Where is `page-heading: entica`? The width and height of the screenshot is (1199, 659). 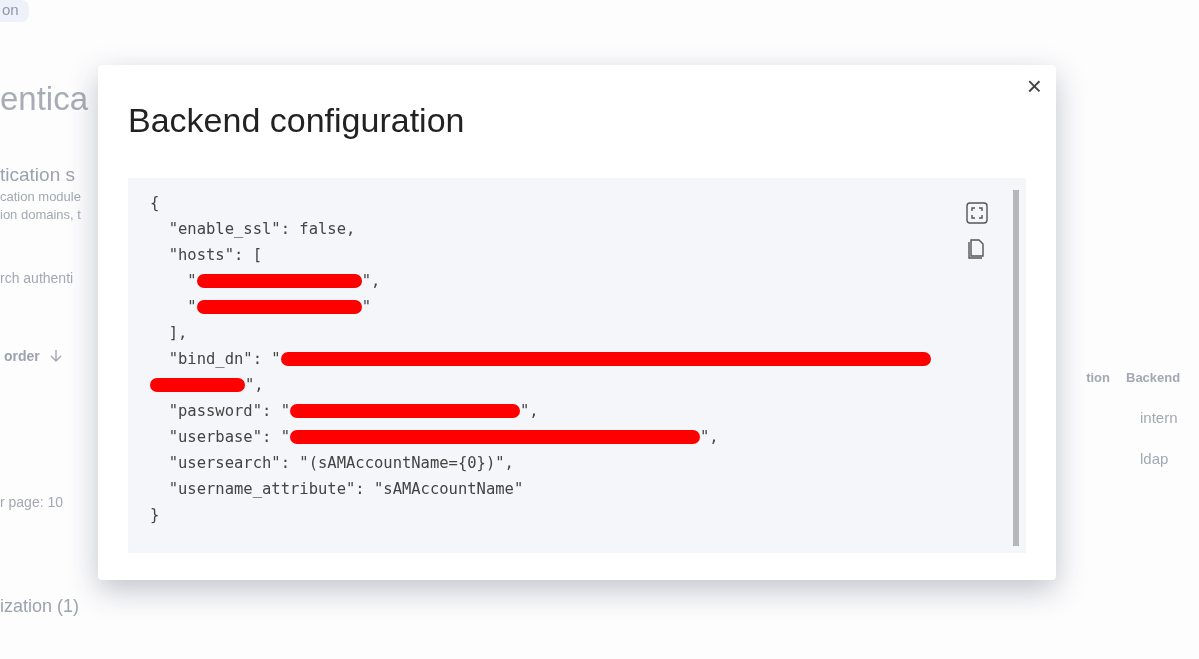
page-heading: entica is located at coordinates (44, 99).